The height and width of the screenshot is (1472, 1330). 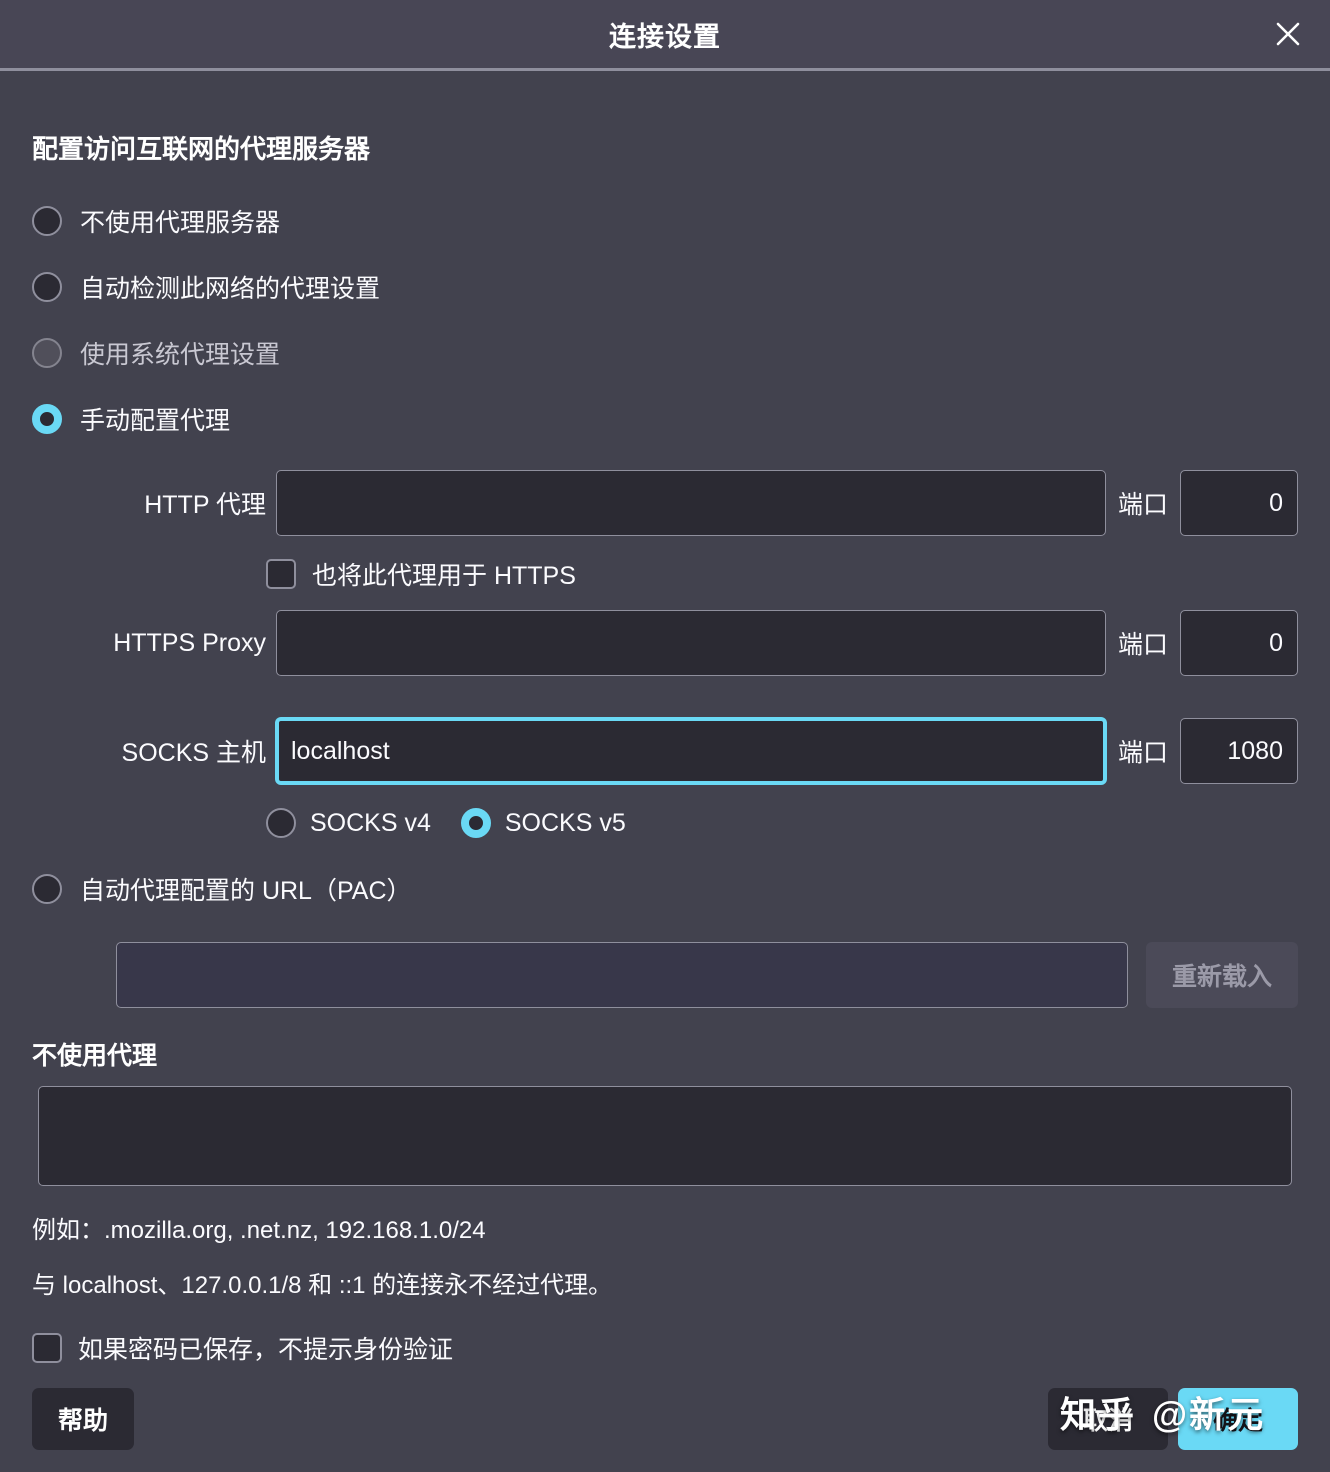 I want to click on radio-row-socks-v4: SOCKS v4, so click(x=348, y=823).